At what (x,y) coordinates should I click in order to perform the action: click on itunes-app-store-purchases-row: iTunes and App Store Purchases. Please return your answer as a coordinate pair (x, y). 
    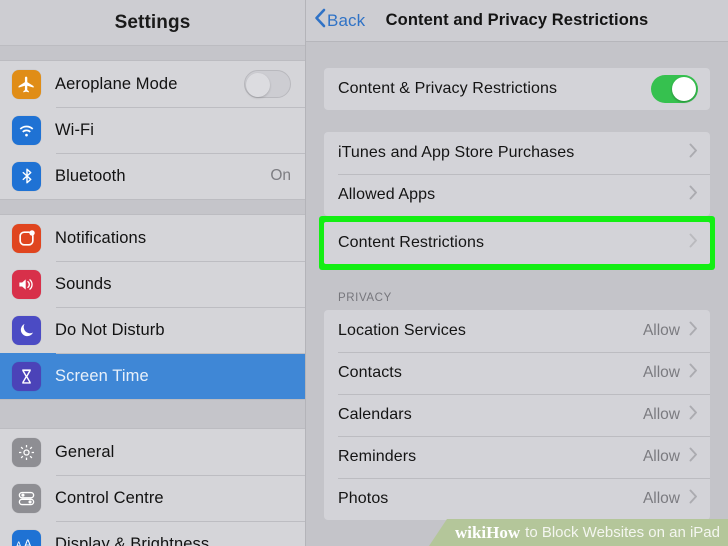
    Looking at the image, I should click on (517, 153).